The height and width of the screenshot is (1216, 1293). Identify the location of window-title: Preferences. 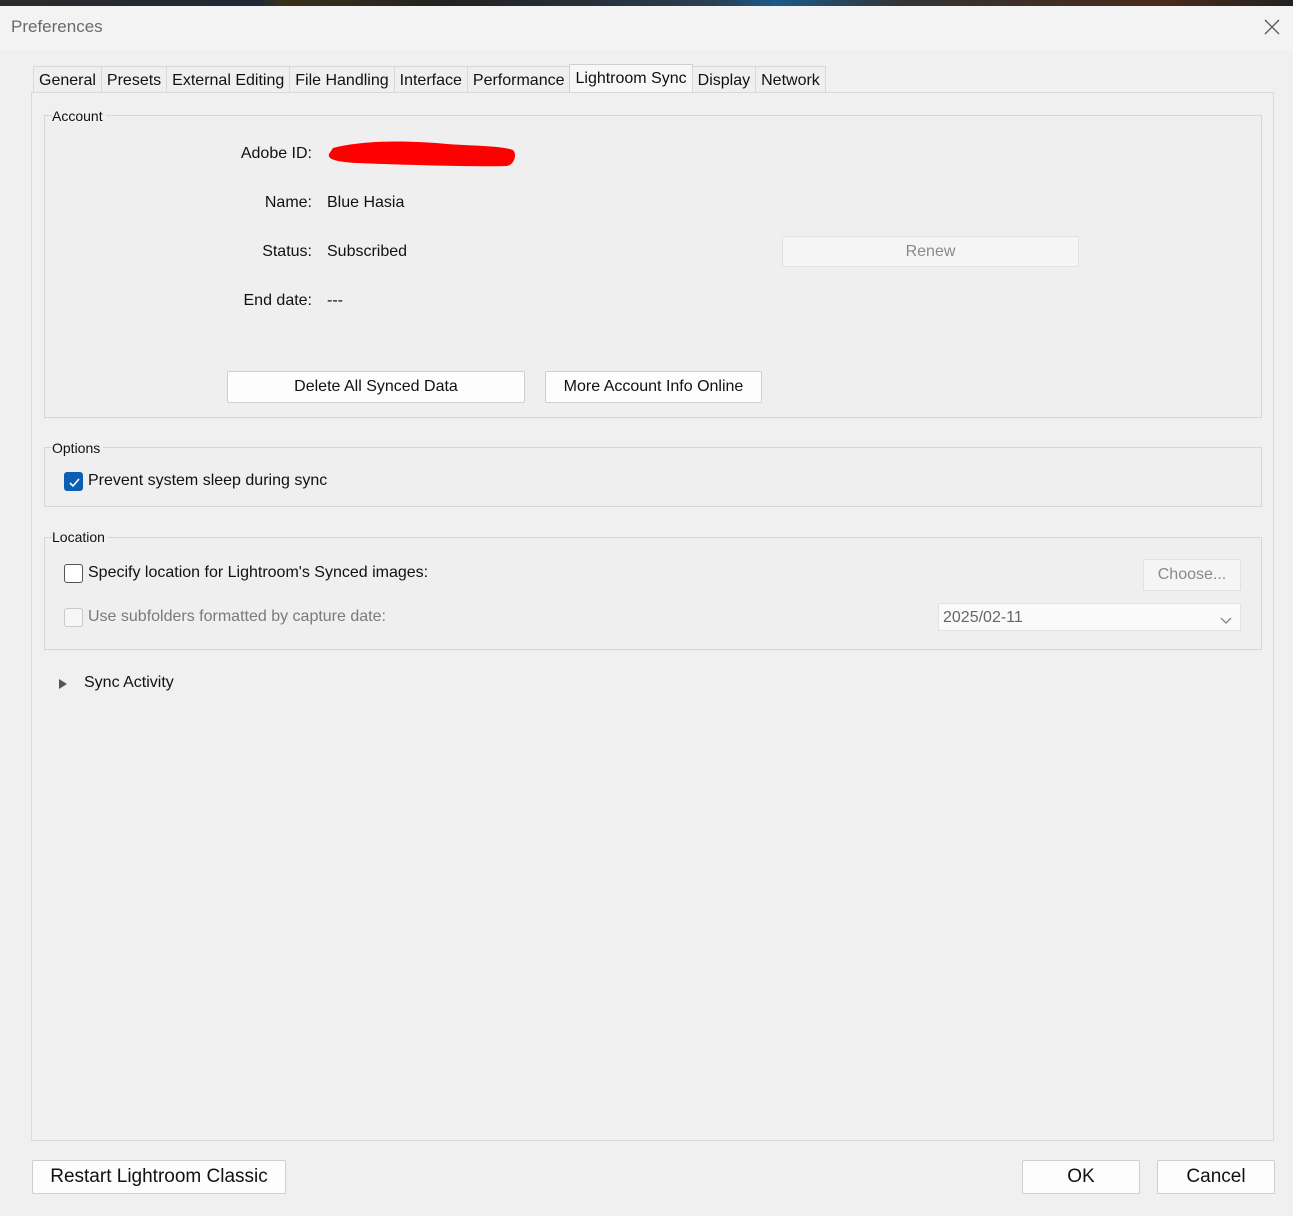
(57, 26).